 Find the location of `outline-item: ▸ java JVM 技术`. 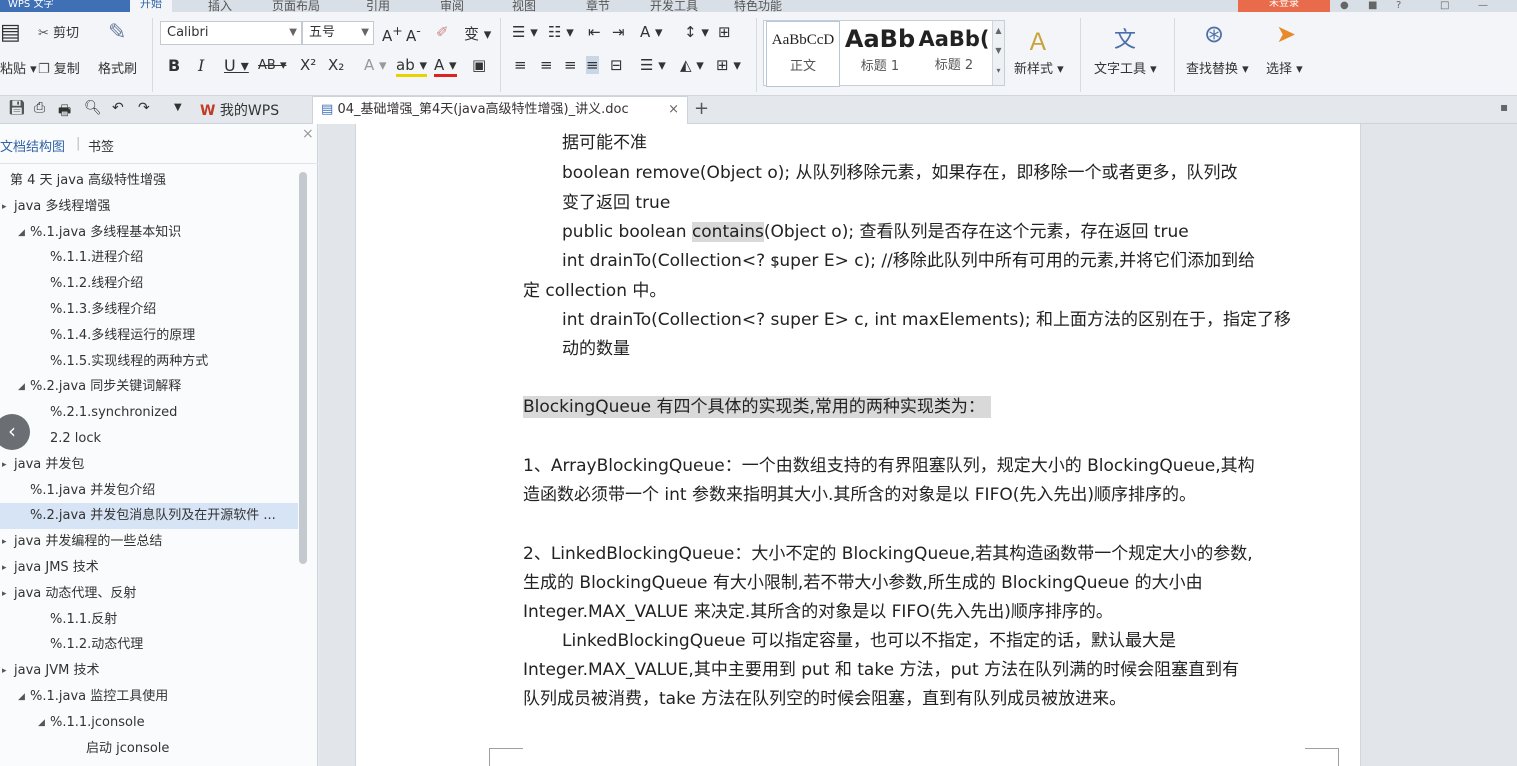

outline-item: ▸ java JVM 技术 is located at coordinates (149, 671).